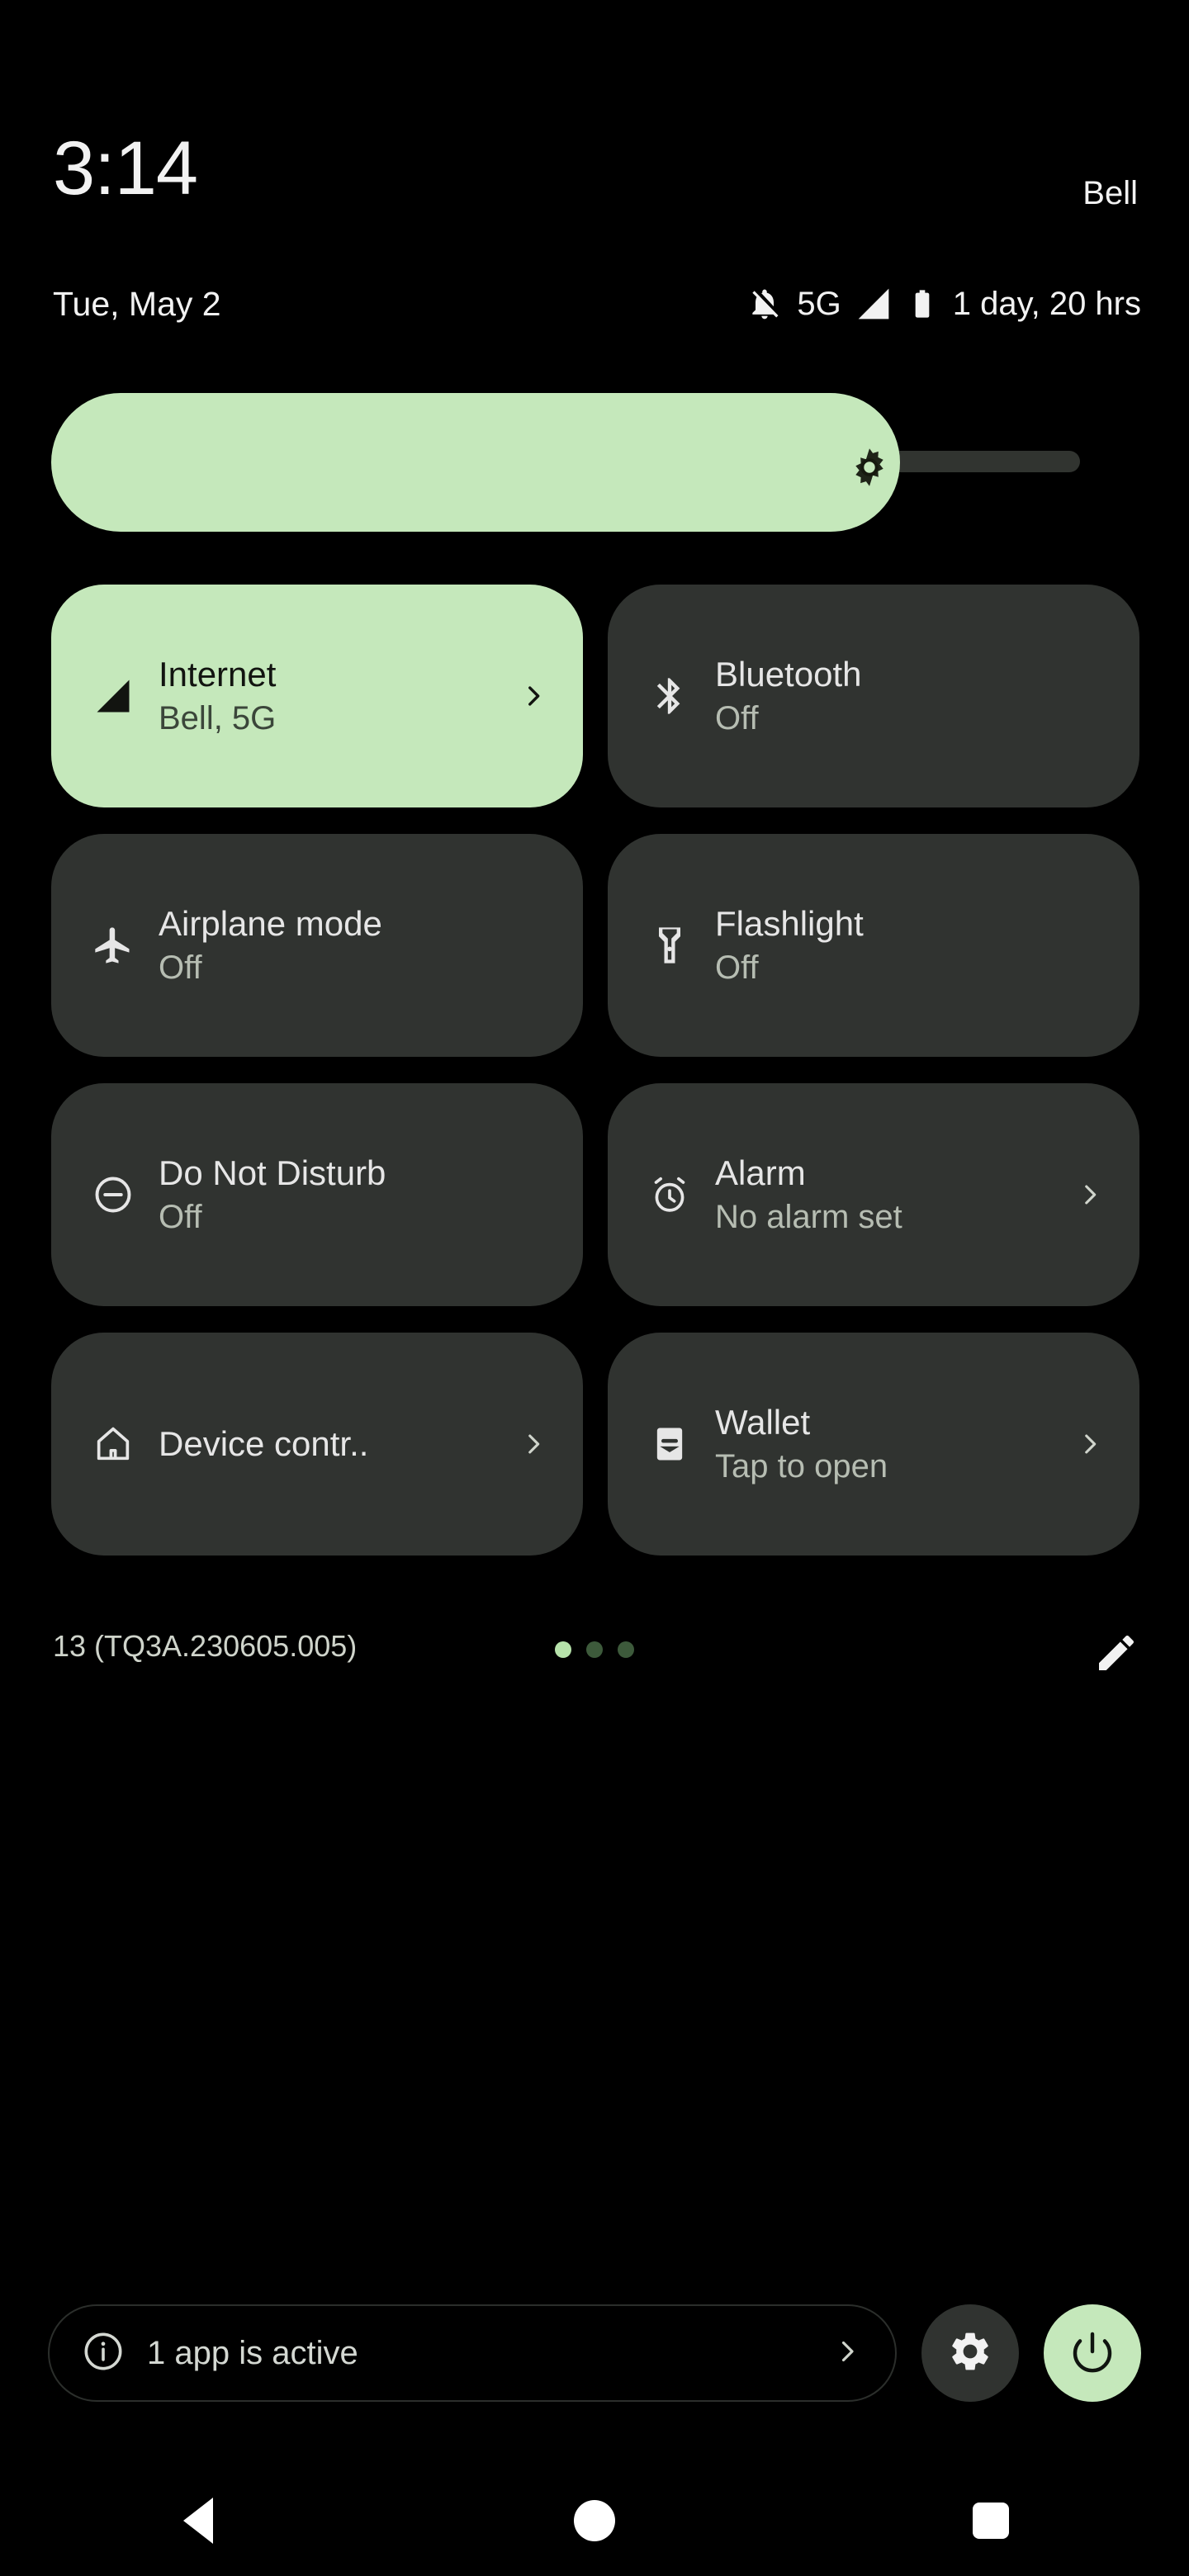 This screenshot has height=2576, width=1189. I want to click on navigation-bar, so click(594, 2520).